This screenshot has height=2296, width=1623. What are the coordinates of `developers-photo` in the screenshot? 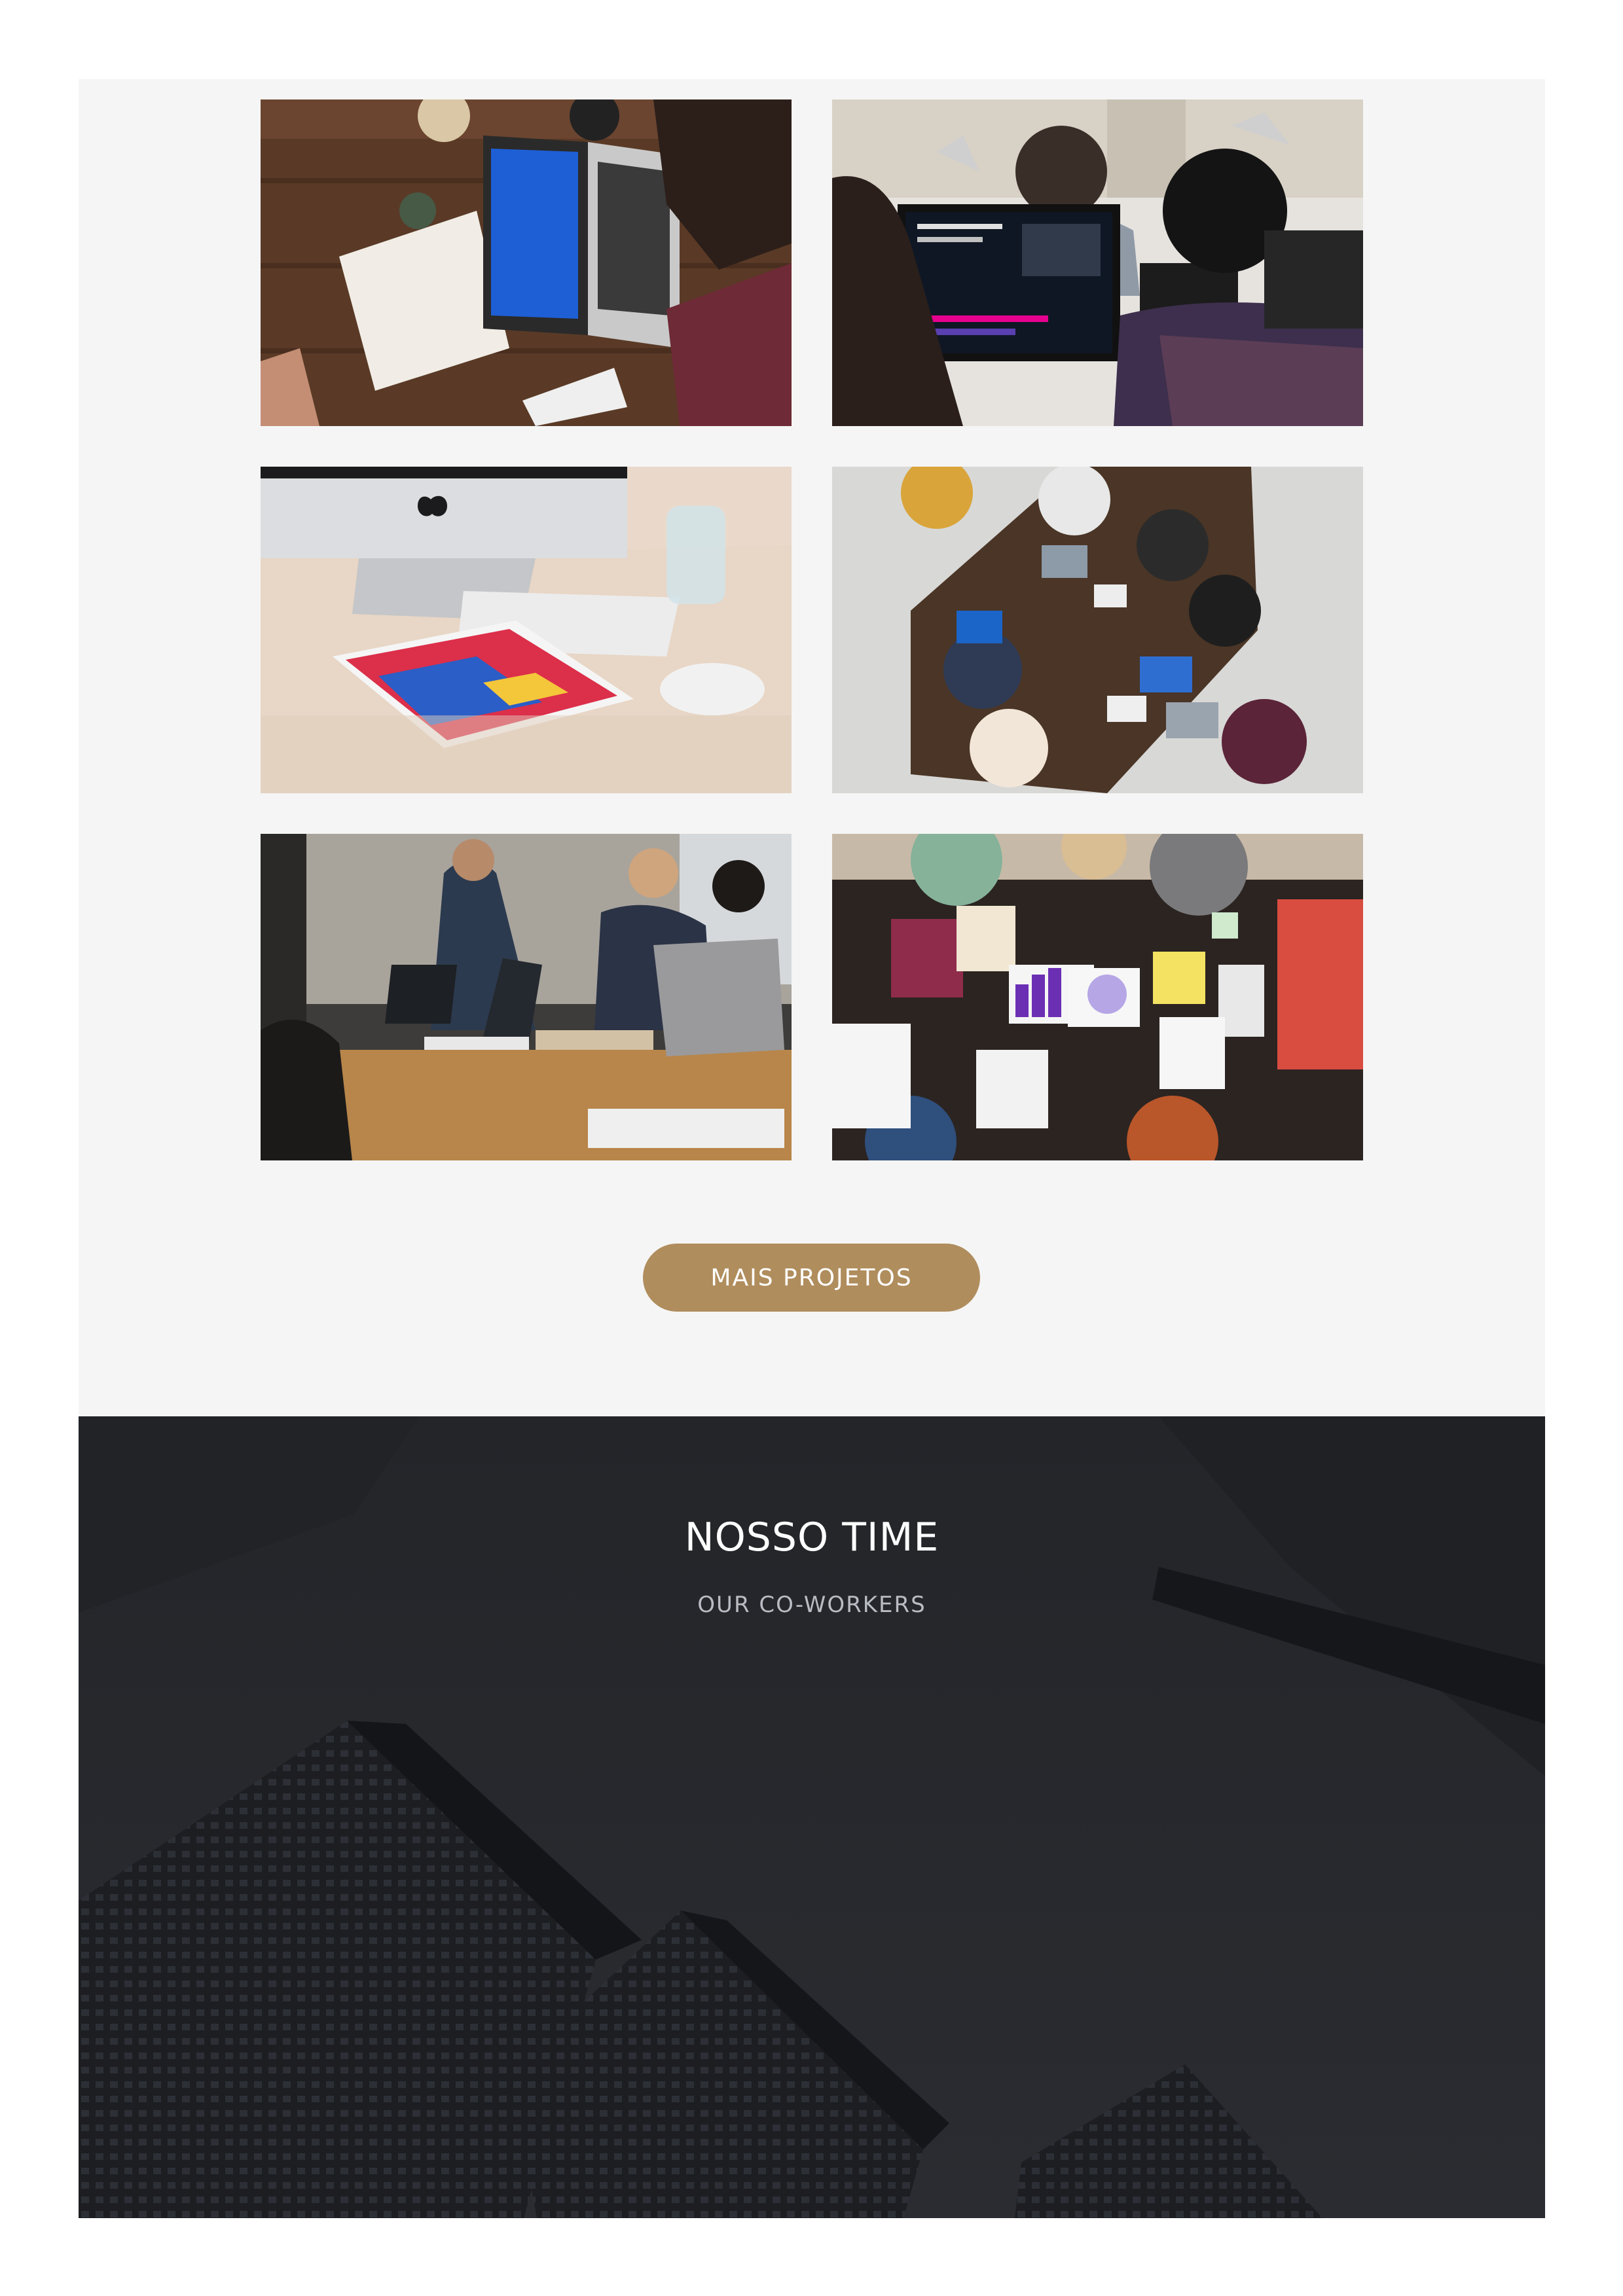 It's located at (1097, 262).